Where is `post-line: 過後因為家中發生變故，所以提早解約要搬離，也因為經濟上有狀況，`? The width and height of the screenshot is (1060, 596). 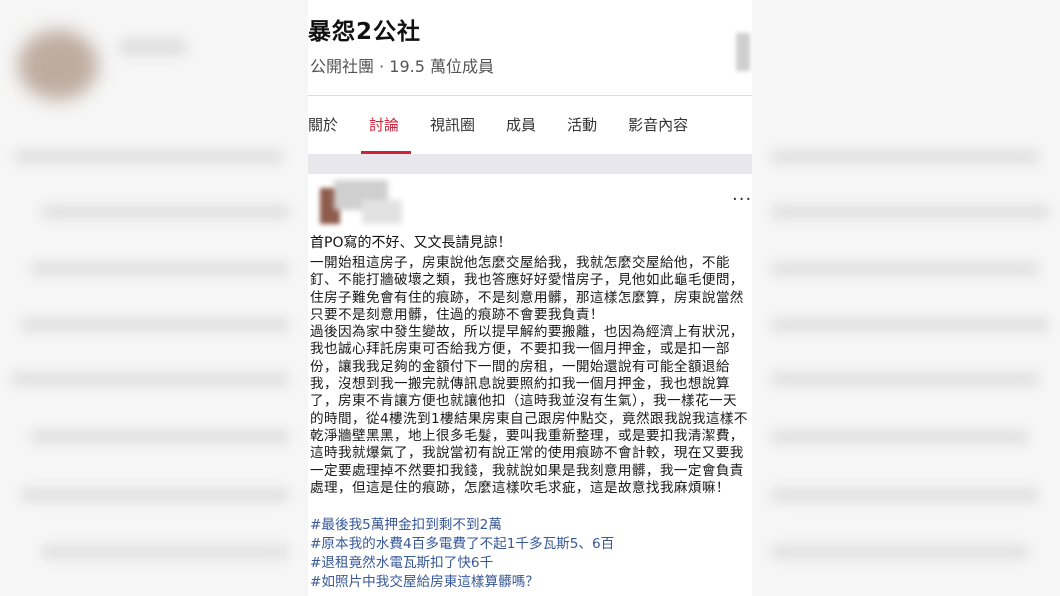 post-line: 過後因為家中發生變故，所以提早解約要搬離，也因為經濟上有狀況， is located at coordinates (527, 332).